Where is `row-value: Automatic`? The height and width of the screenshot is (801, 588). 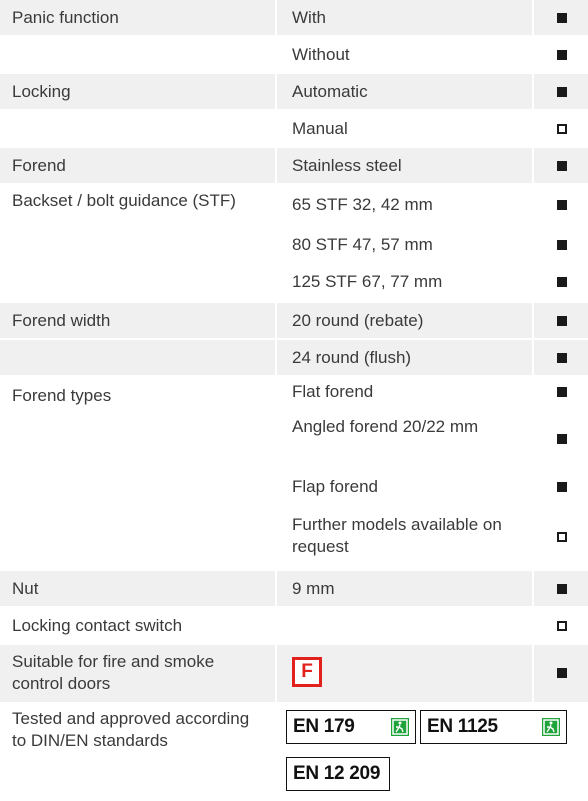 row-value: Automatic is located at coordinates (330, 91).